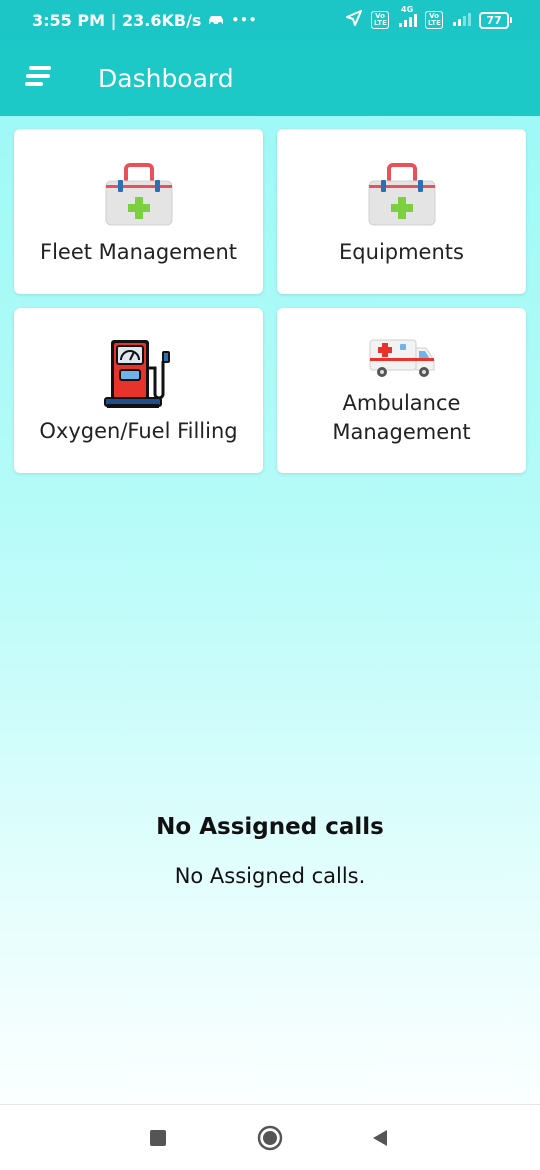 The width and height of the screenshot is (540, 1170). What do you see at coordinates (270, 876) in the screenshot?
I see `empty-state-message: No Assigned calls.` at bounding box center [270, 876].